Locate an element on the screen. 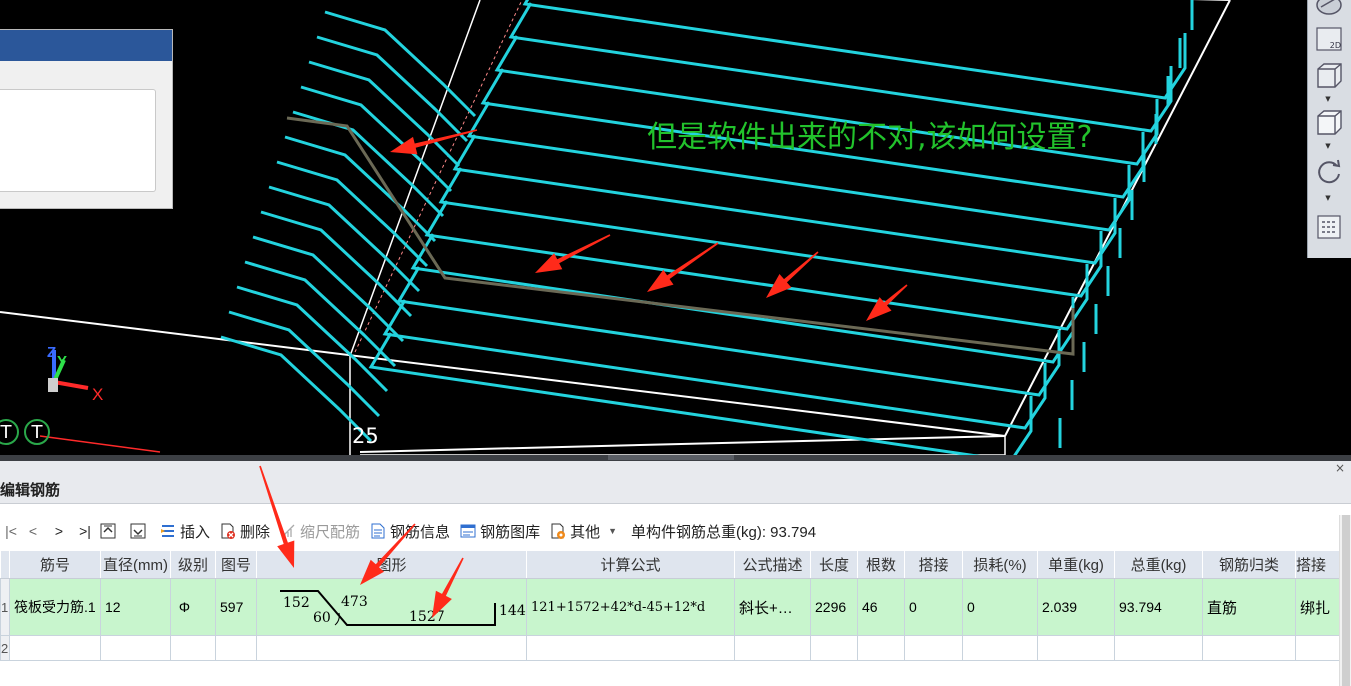  other-label: 其他 is located at coordinates (585, 532).